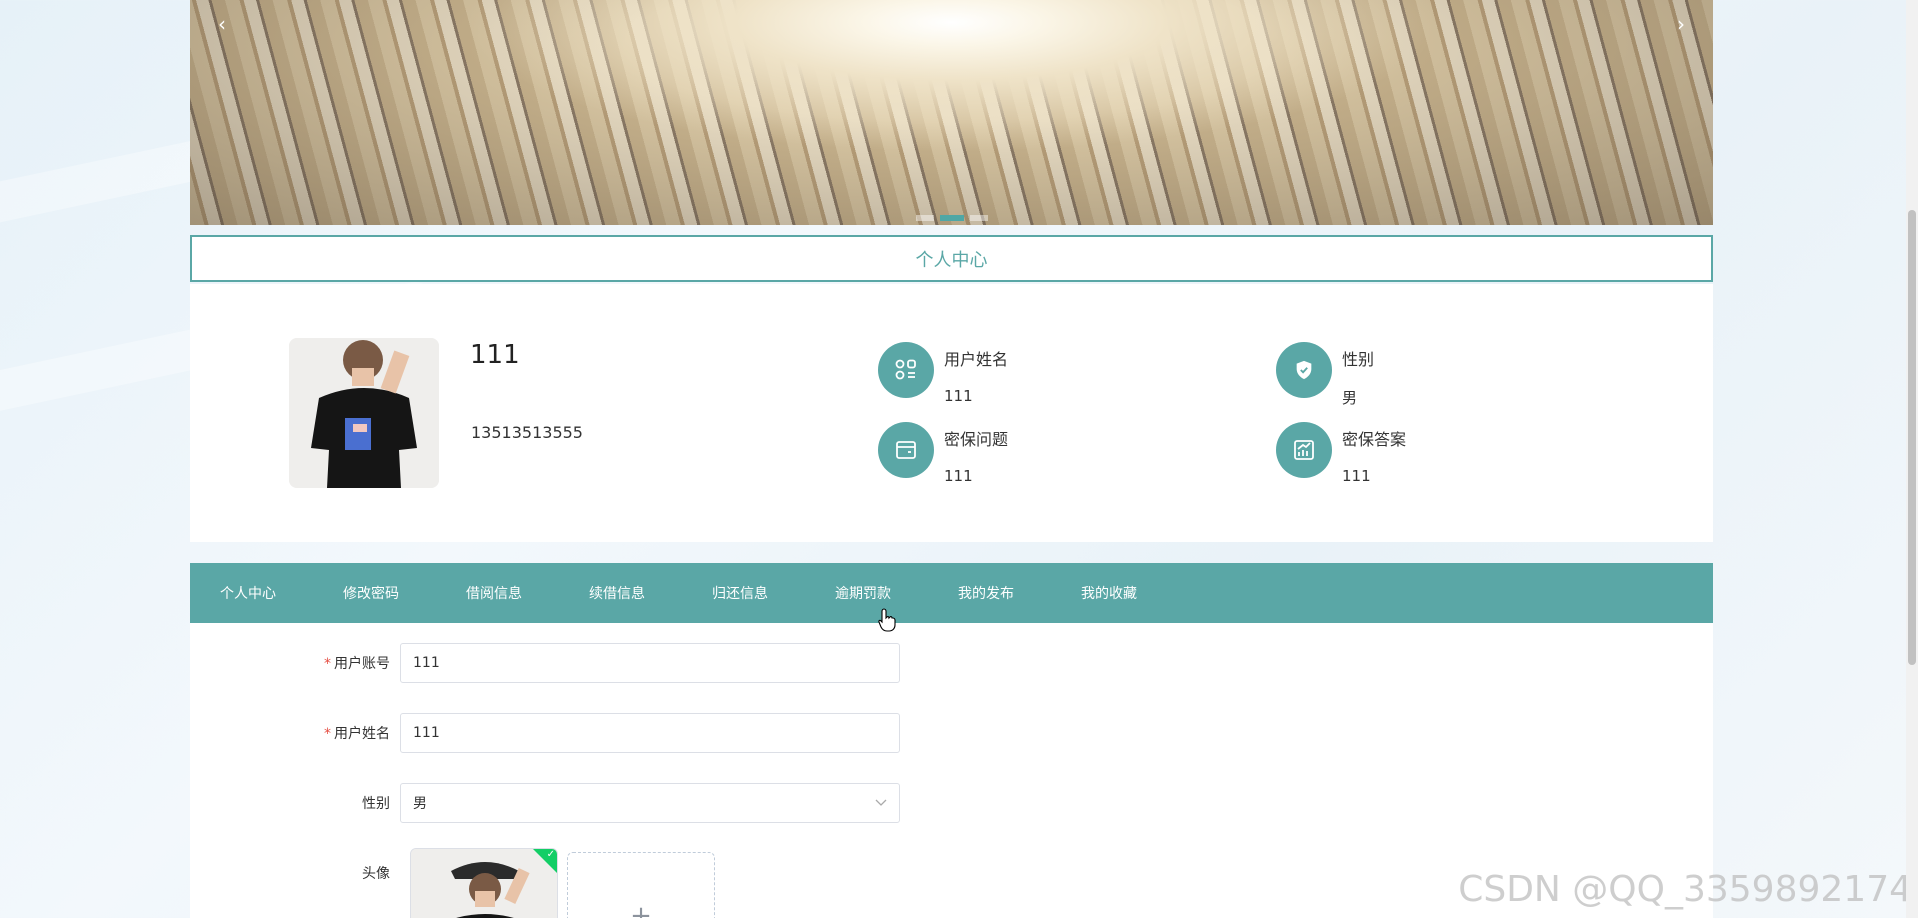  Describe the element at coordinates (881, 803) in the screenshot. I see `chevron-down-icon` at that location.